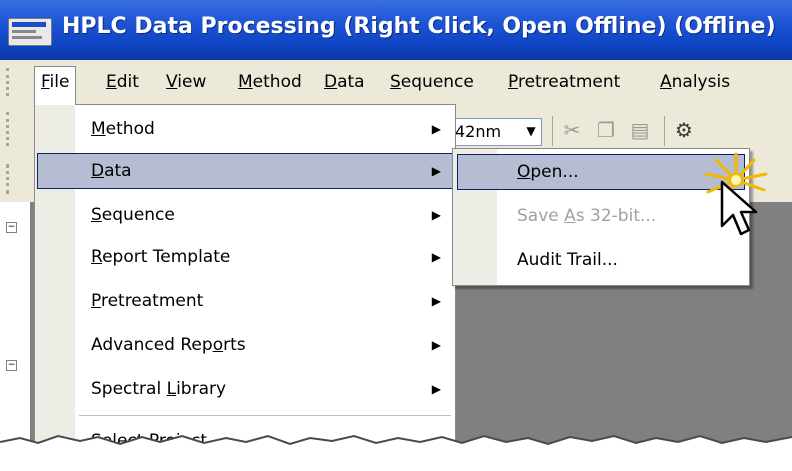 This screenshot has height=471, width=792. What do you see at coordinates (9, 179) in the screenshot?
I see `toolbar-secondary-grip` at bounding box center [9, 179].